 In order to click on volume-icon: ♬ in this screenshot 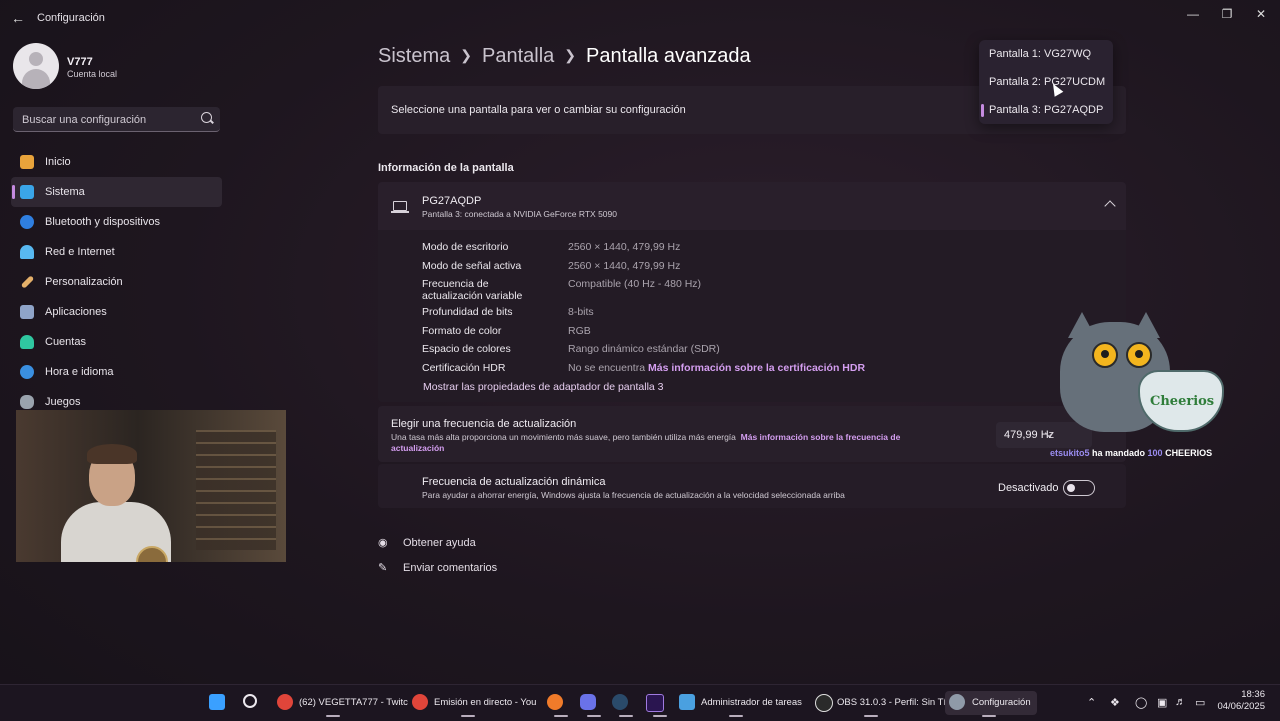, I will do `click(1180, 702)`.